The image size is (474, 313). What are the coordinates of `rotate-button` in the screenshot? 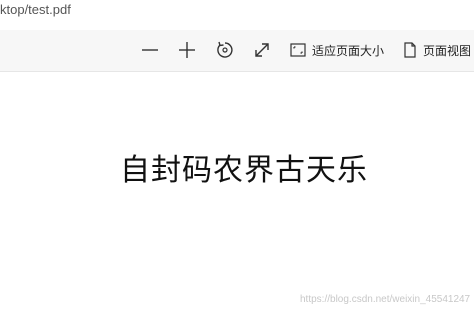 It's located at (225, 50).